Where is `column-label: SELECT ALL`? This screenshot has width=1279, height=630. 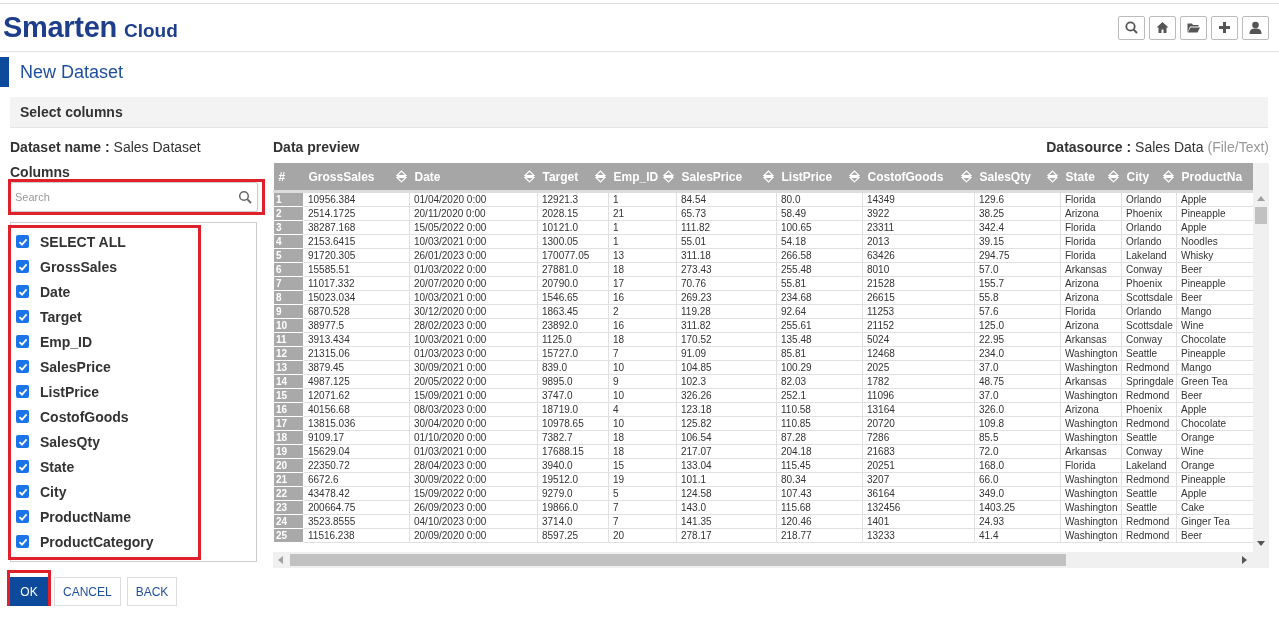
column-label: SELECT ALL is located at coordinates (83, 241).